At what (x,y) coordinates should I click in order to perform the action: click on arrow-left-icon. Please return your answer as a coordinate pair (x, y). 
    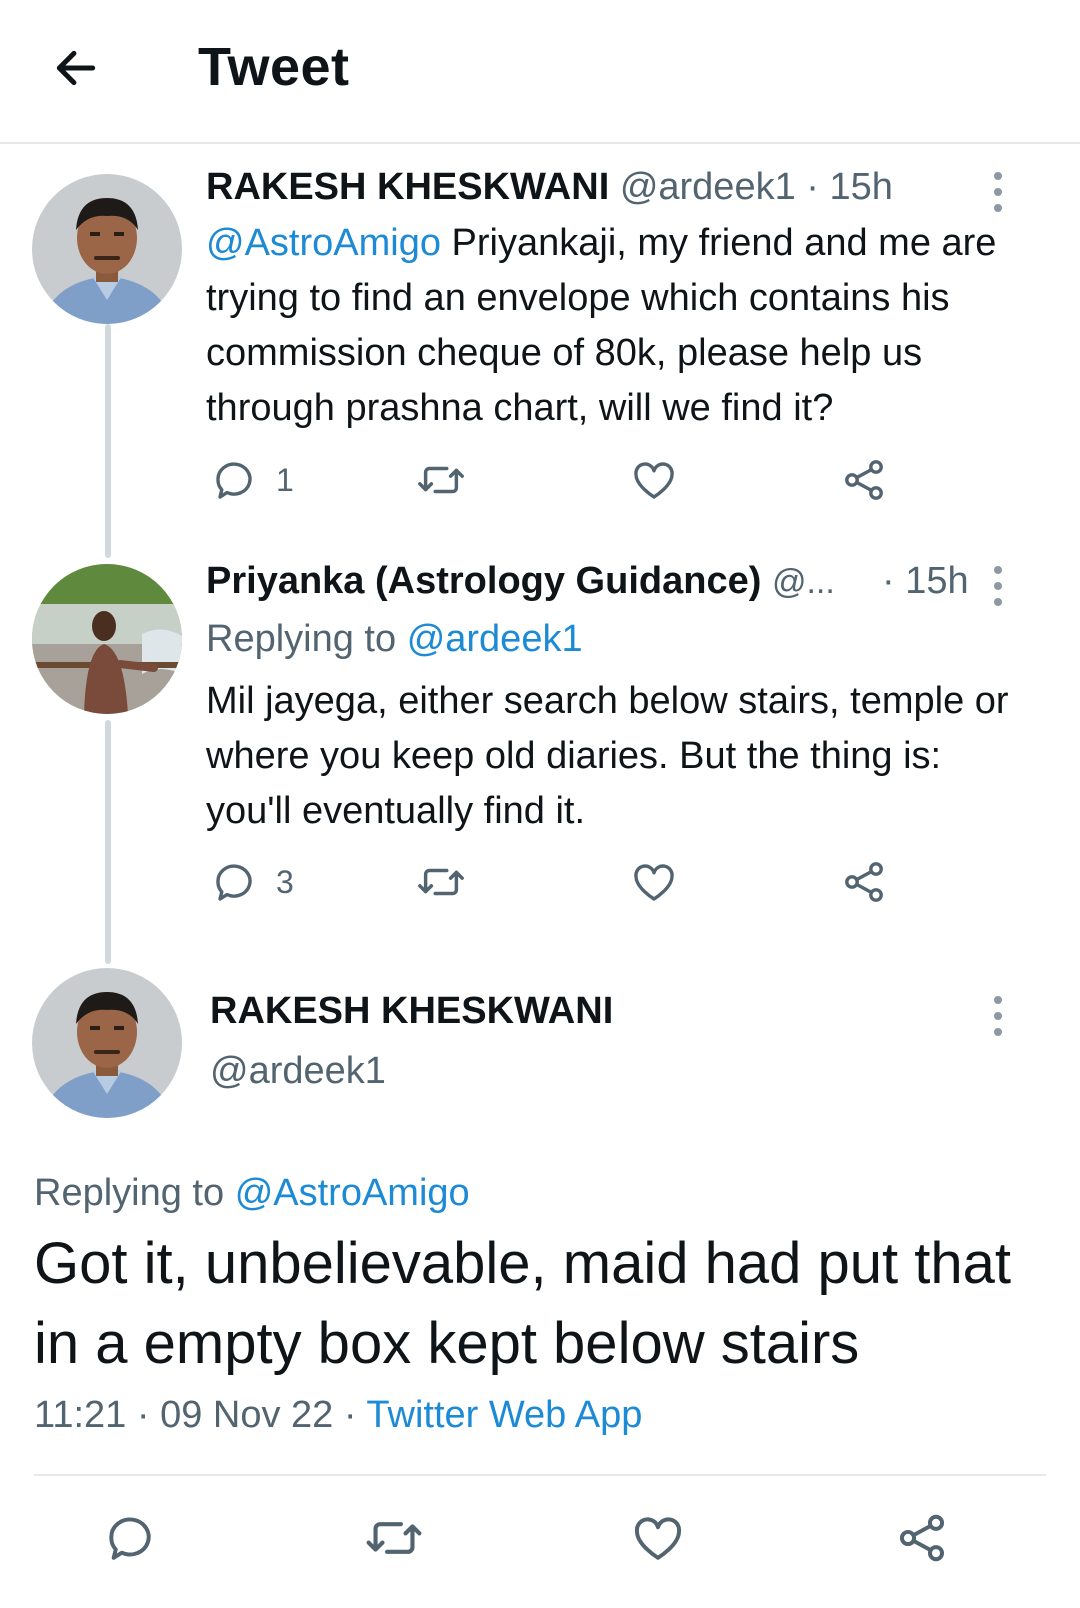
    Looking at the image, I should click on (76, 68).